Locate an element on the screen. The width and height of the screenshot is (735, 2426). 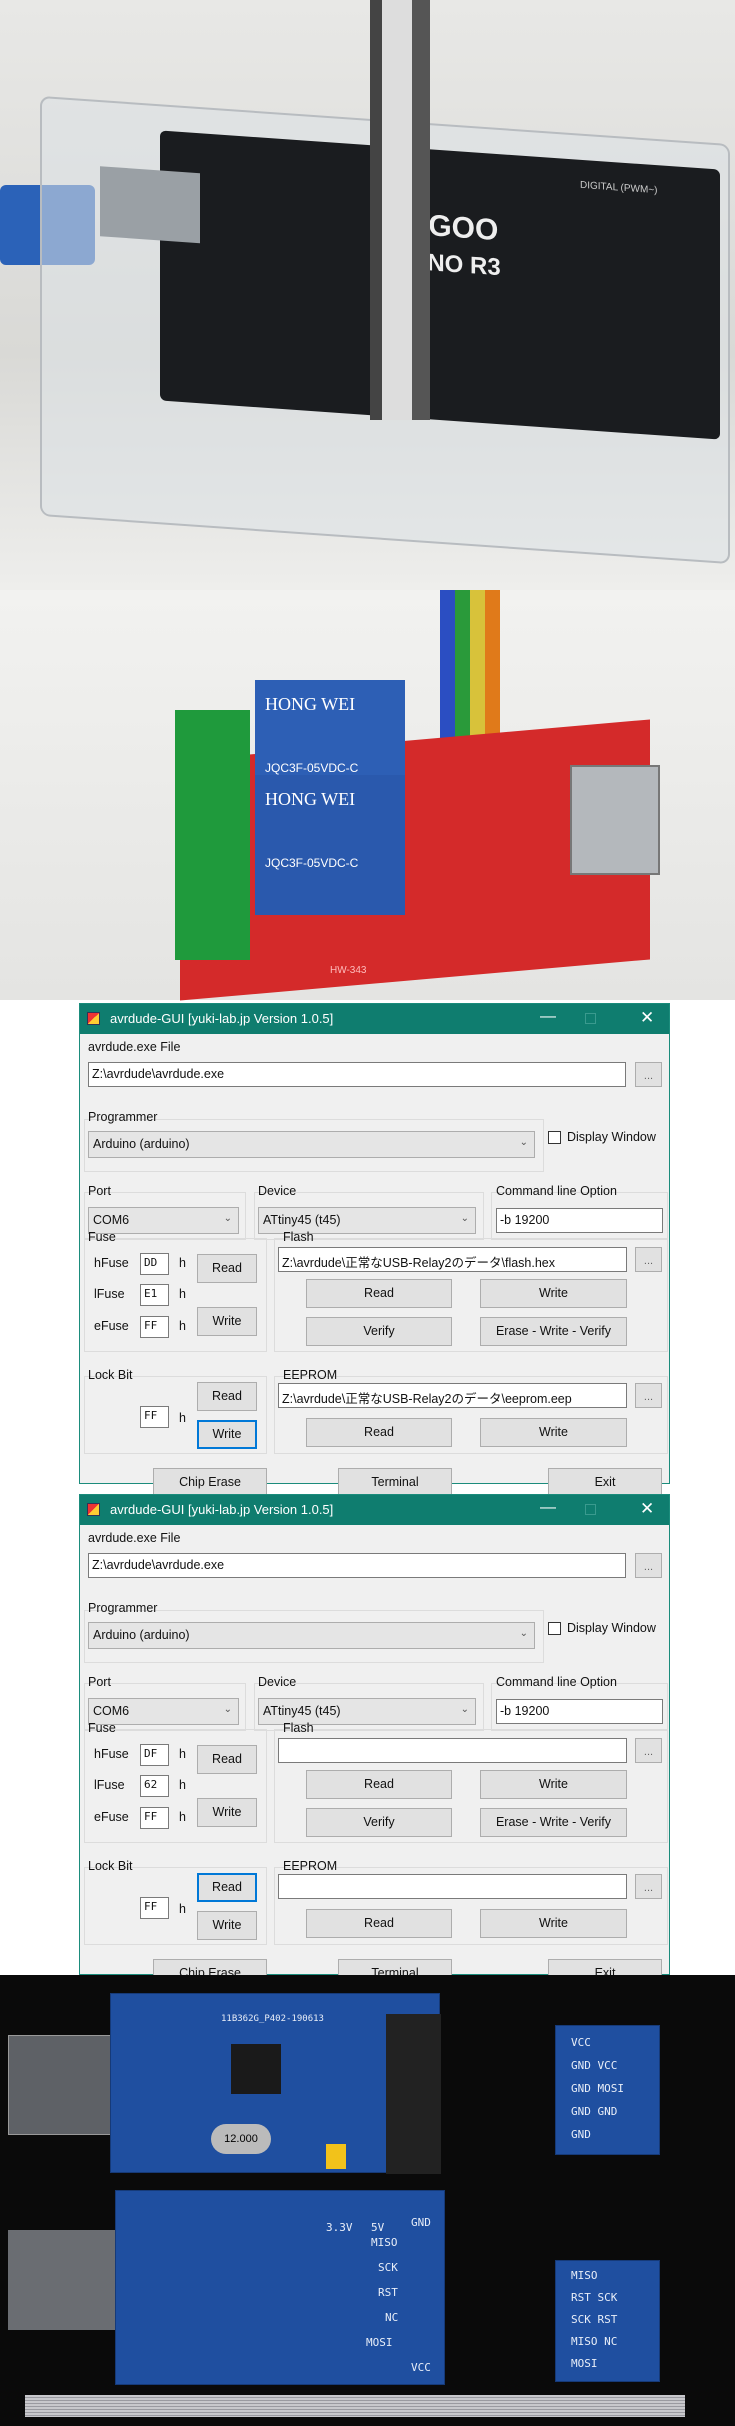
crystal: 12.000 is located at coordinates (241, 2139).